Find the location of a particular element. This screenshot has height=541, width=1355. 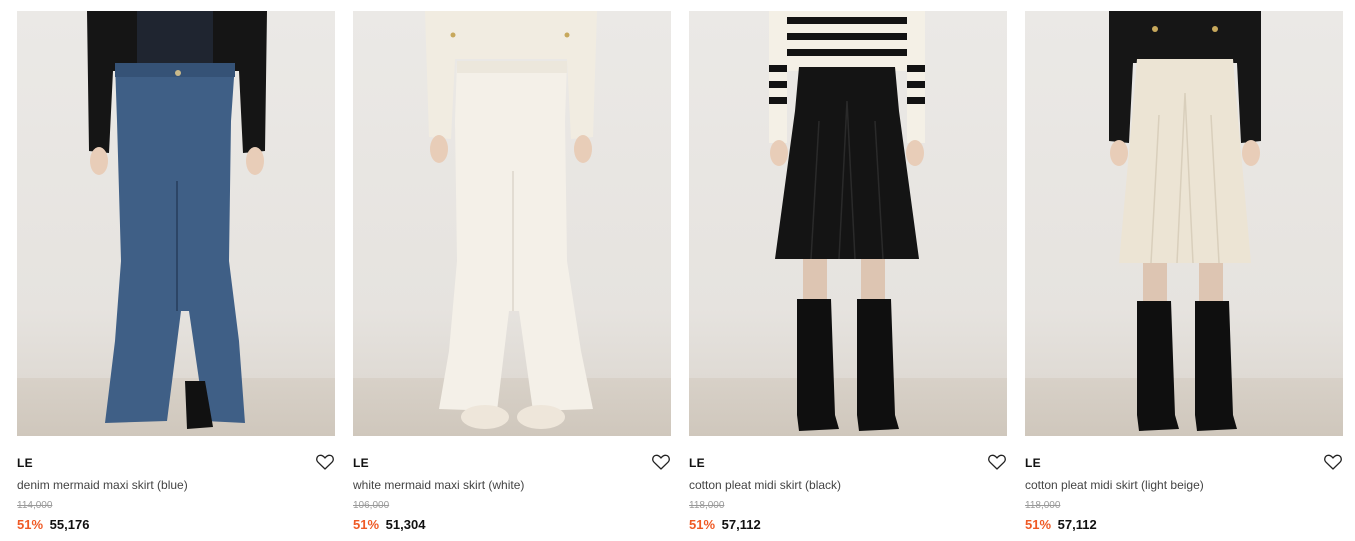

denim-skirt-illustration is located at coordinates (177, 220).